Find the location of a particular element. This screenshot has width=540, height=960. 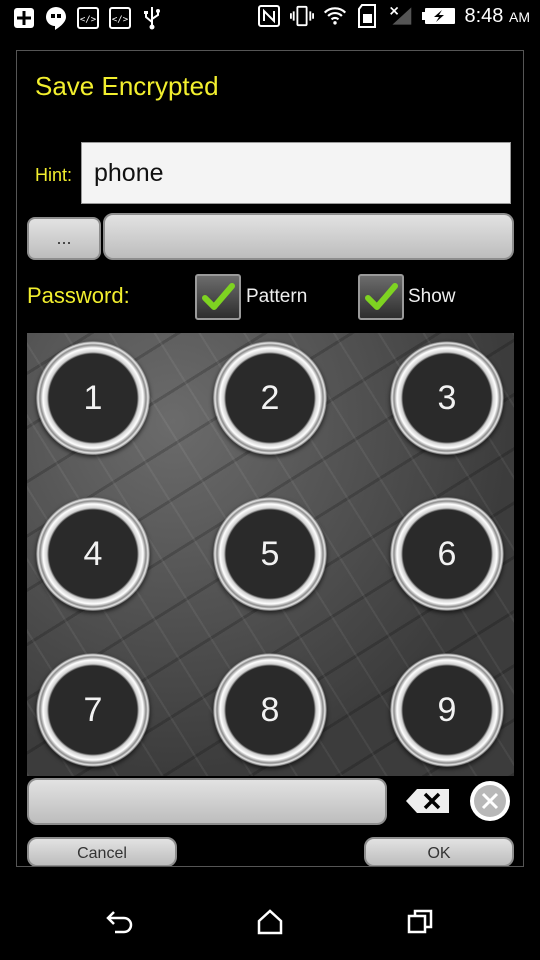

pattern-key-8: 8 is located at coordinates (270, 710).